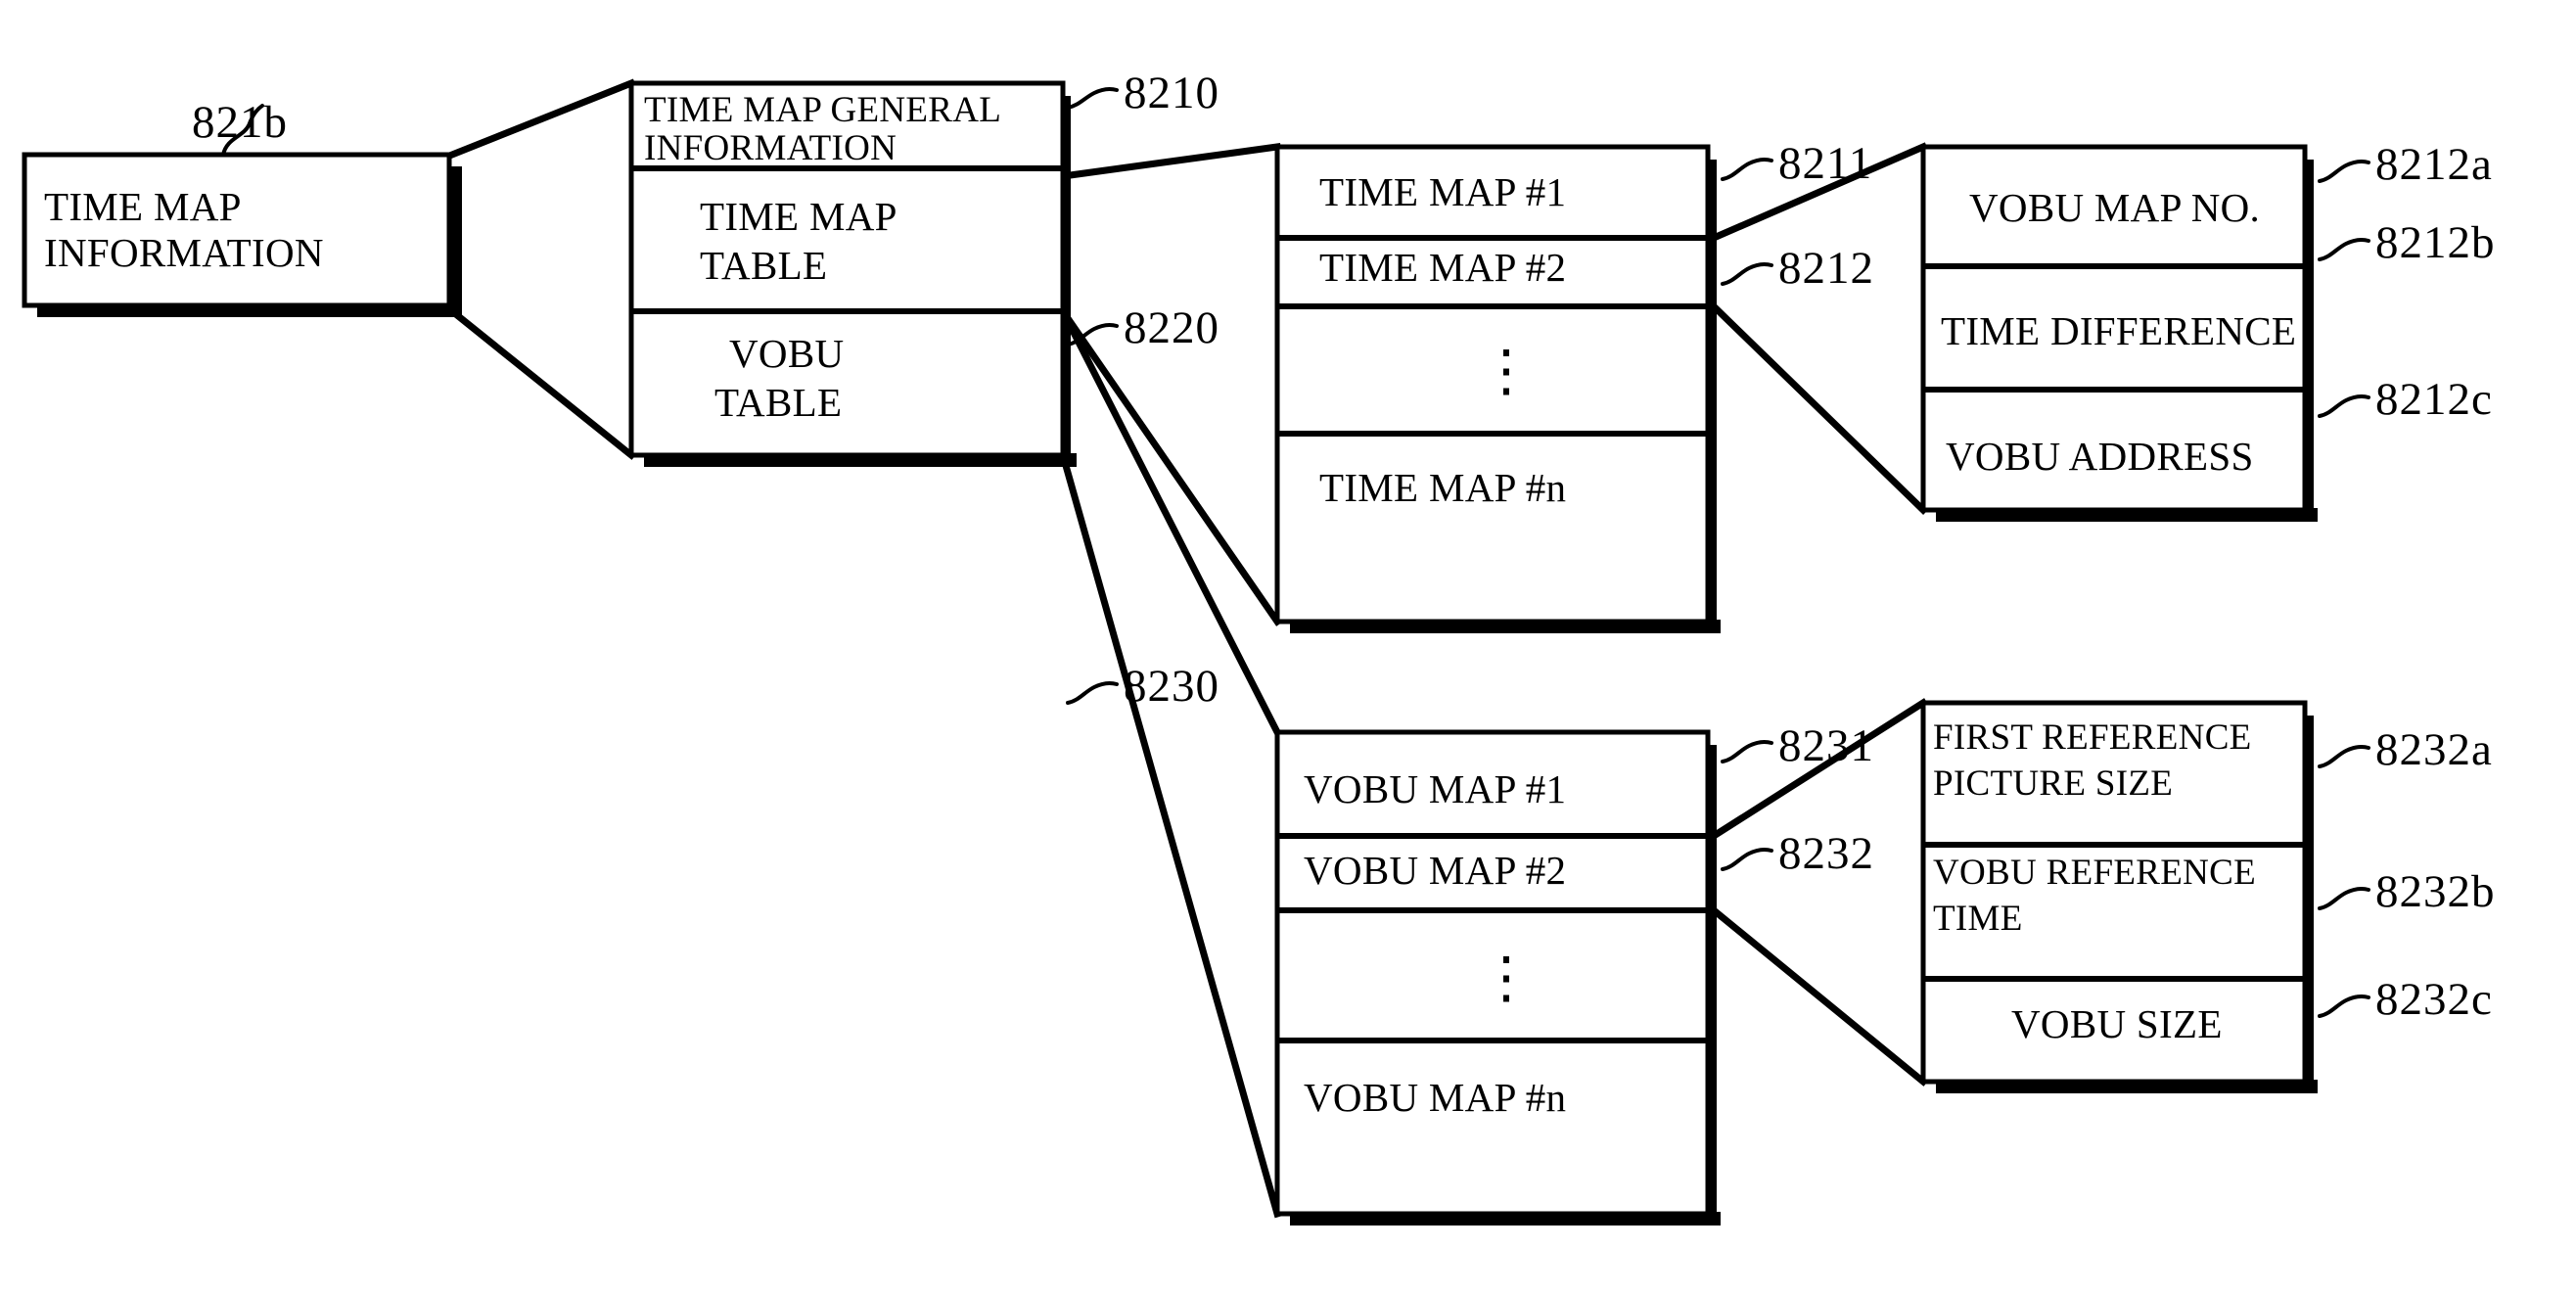 This screenshot has height=1295, width=2576. I want to click on leader-8212c, so click(2344, 406).